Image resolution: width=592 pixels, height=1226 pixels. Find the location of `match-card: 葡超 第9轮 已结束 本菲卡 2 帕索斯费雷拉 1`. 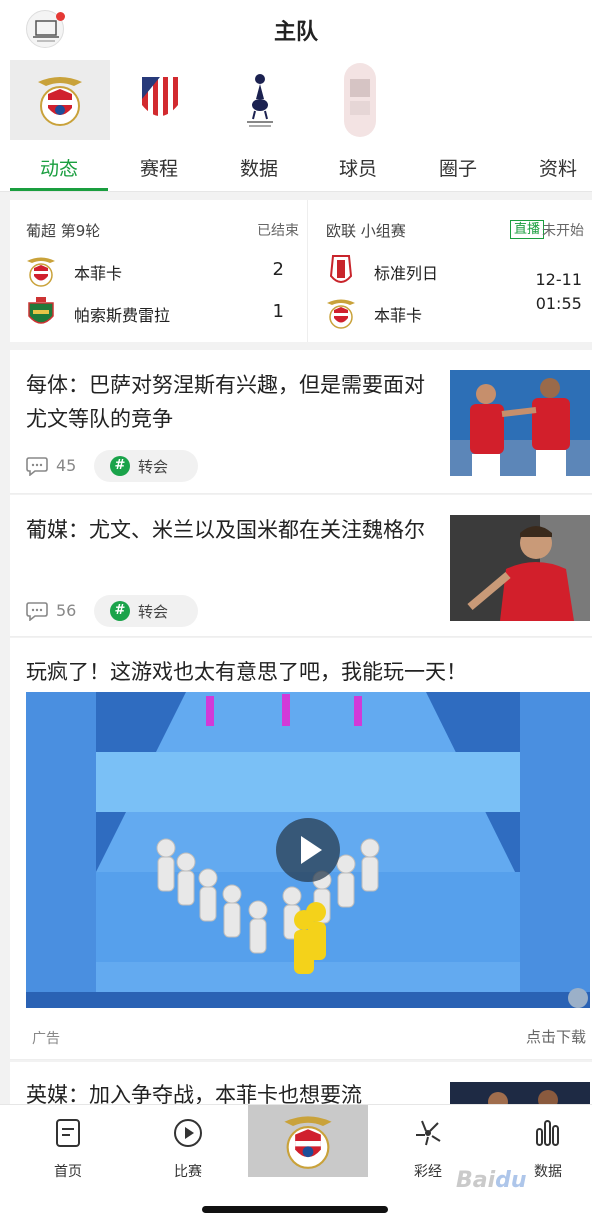

match-card: 葡超 第9轮 已结束 本菲卡 2 帕索斯费雷拉 1 is located at coordinates (159, 271).